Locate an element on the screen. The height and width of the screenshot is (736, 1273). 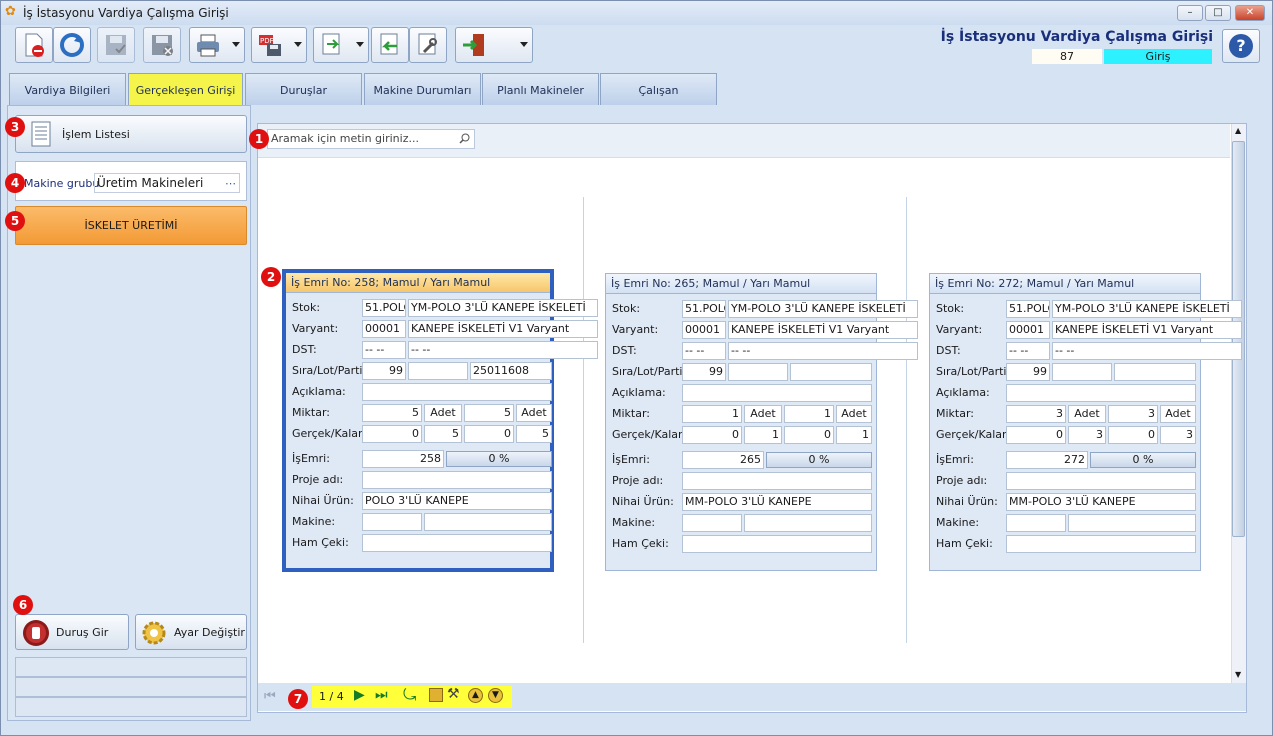
makine-grubu-select: Üretim Makineleri ⋯ is located at coordinates (167, 183).